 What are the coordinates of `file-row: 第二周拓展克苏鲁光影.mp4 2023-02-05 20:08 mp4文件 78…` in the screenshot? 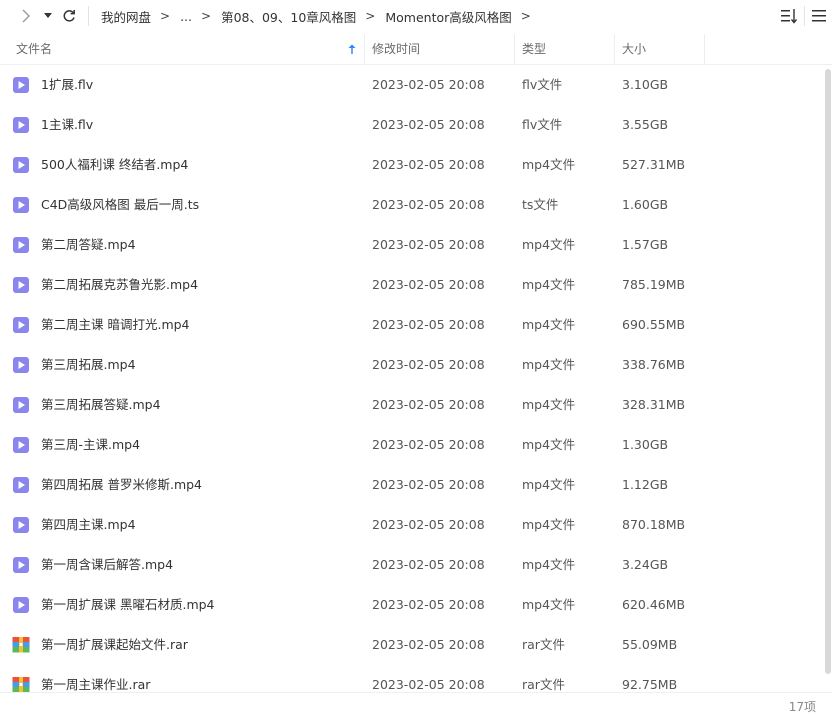 It's located at (412, 285).